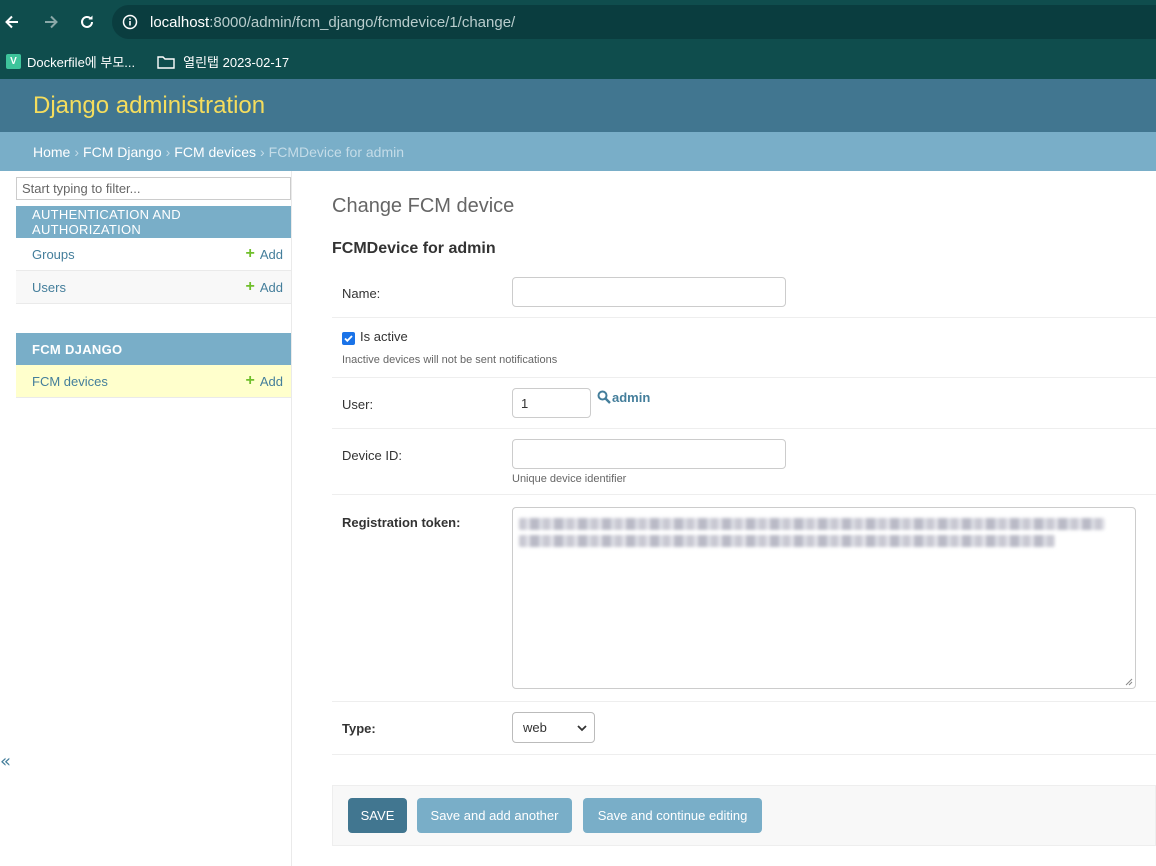 This screenshot has height=866, width=1156. What do you see at coordinates (153, 381) in the screenshot?
I see `sidebar-item-fcm-devices: FCM devices + Add` at bounding box center [153, 381].